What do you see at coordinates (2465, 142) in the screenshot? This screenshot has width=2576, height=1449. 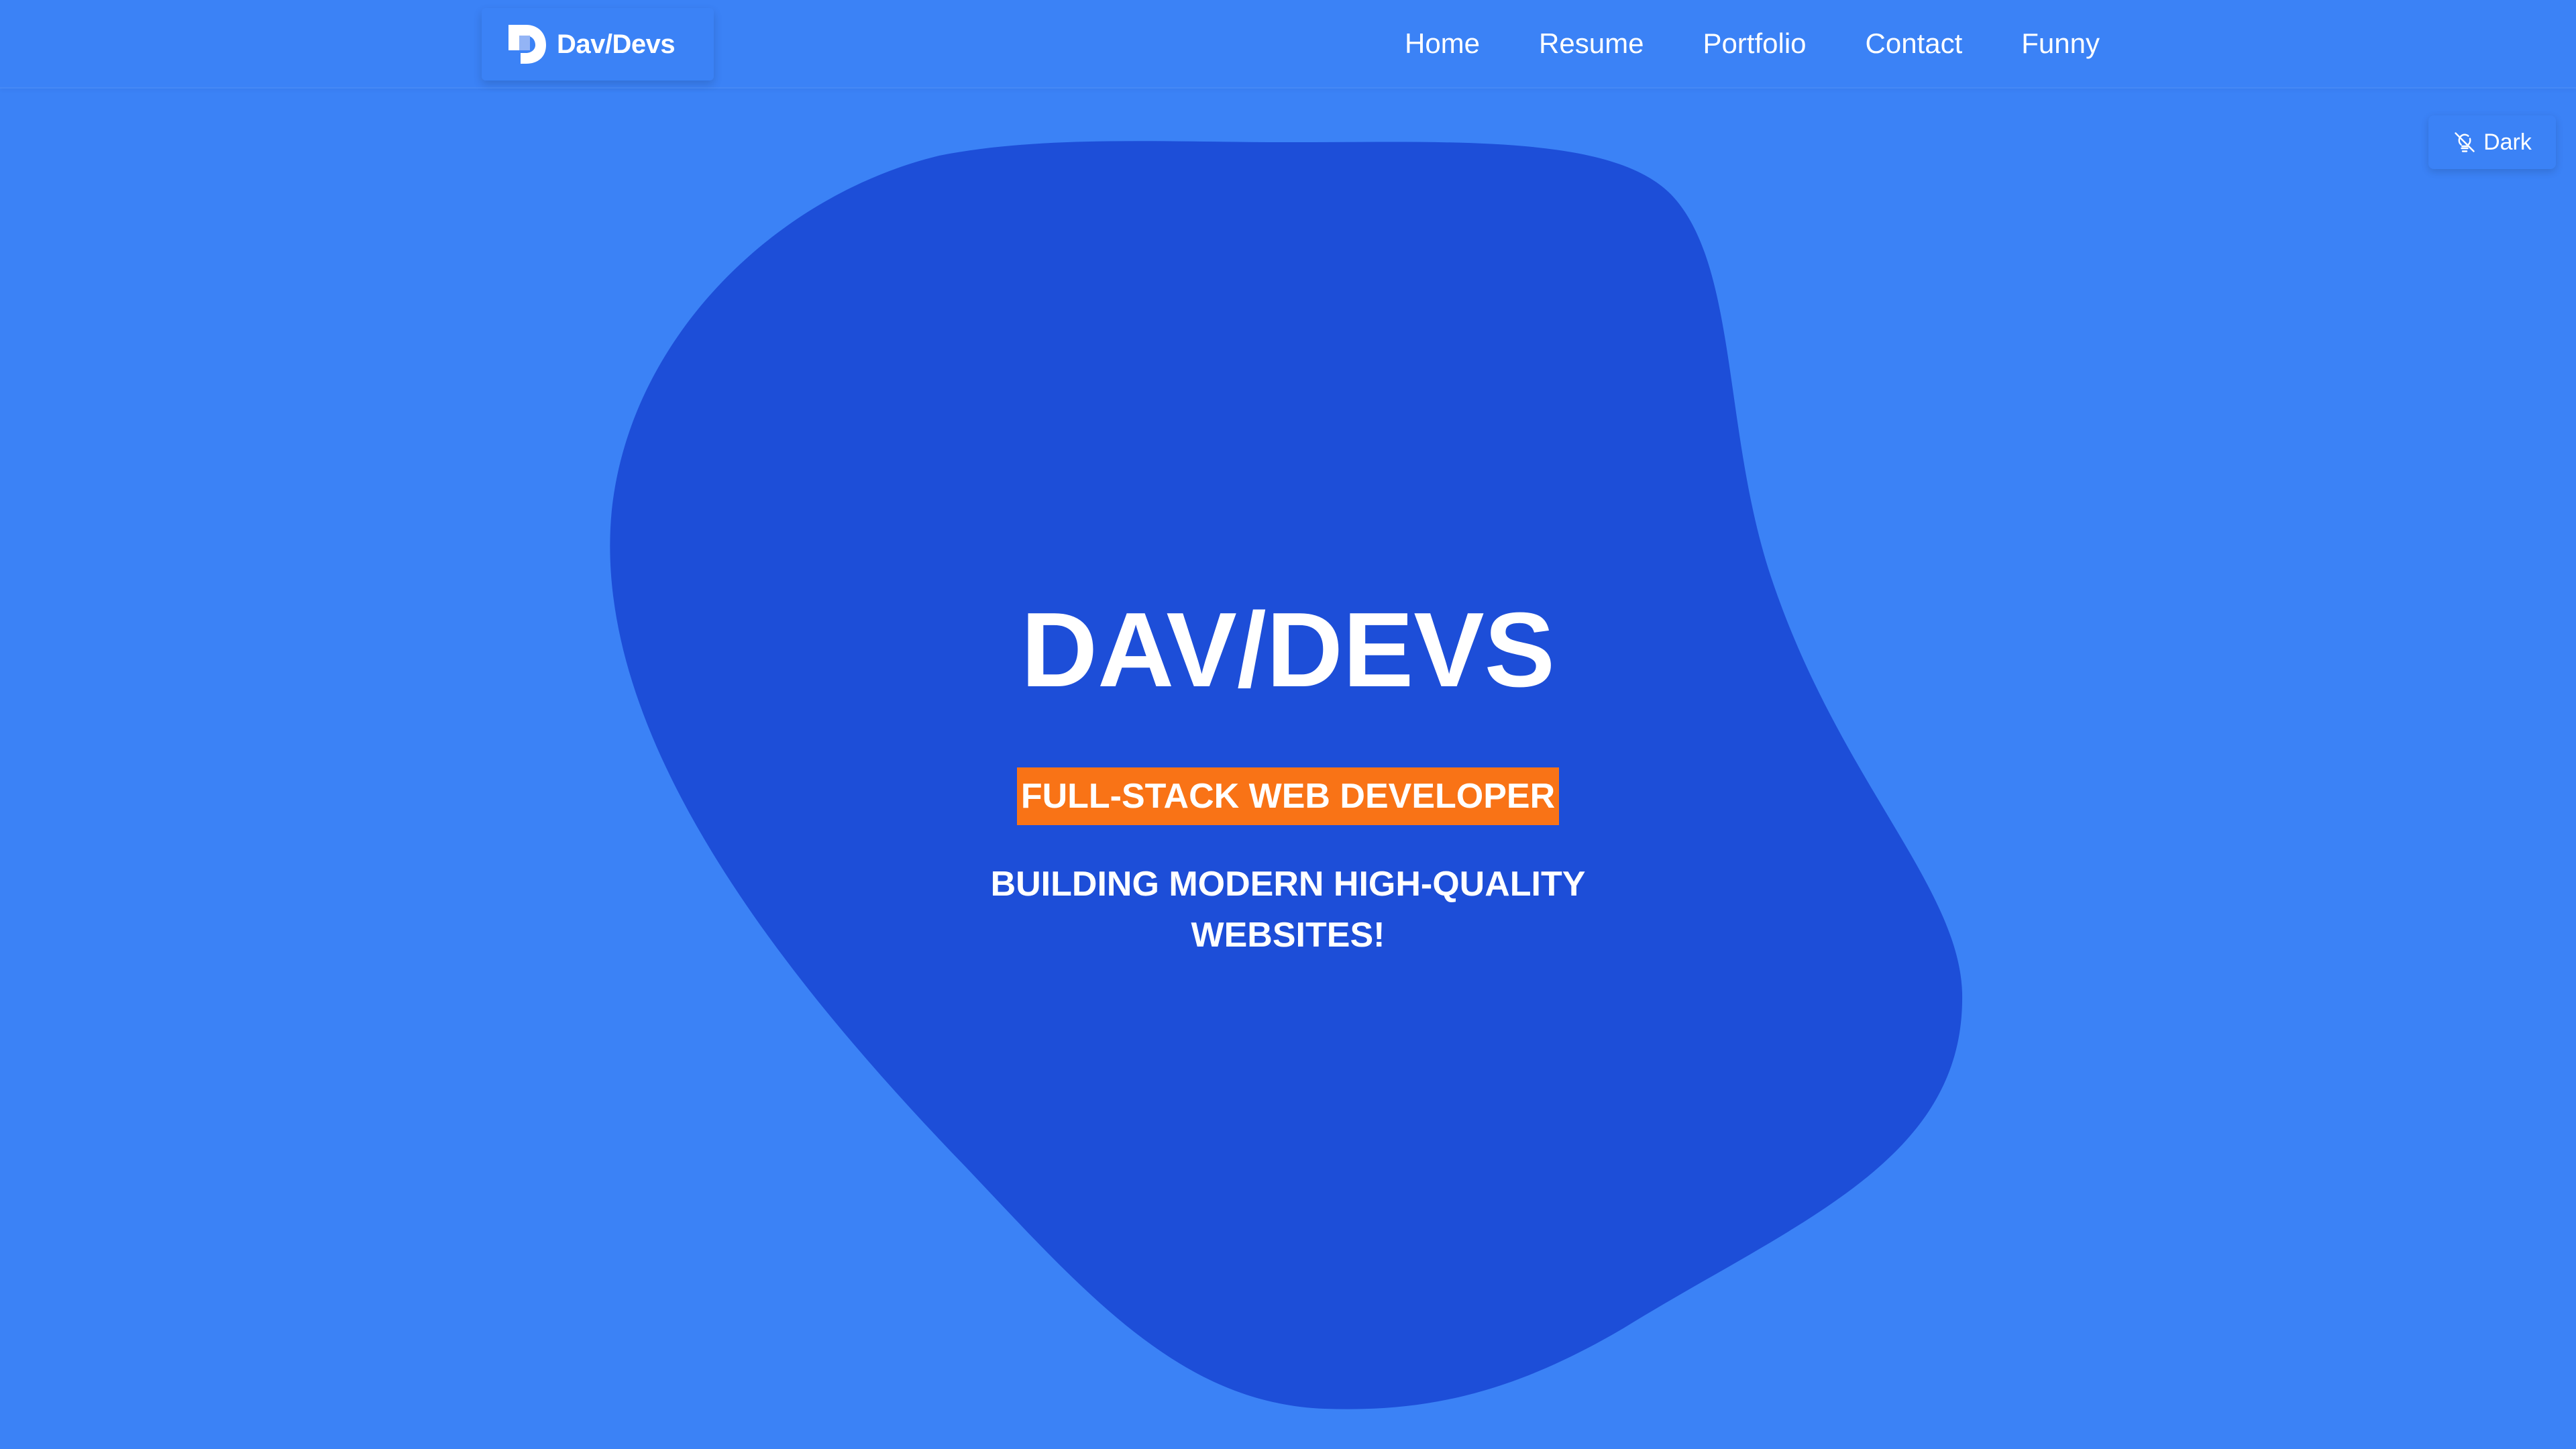 I see `bulb-off-icon` at bounding box center [2465, 142].